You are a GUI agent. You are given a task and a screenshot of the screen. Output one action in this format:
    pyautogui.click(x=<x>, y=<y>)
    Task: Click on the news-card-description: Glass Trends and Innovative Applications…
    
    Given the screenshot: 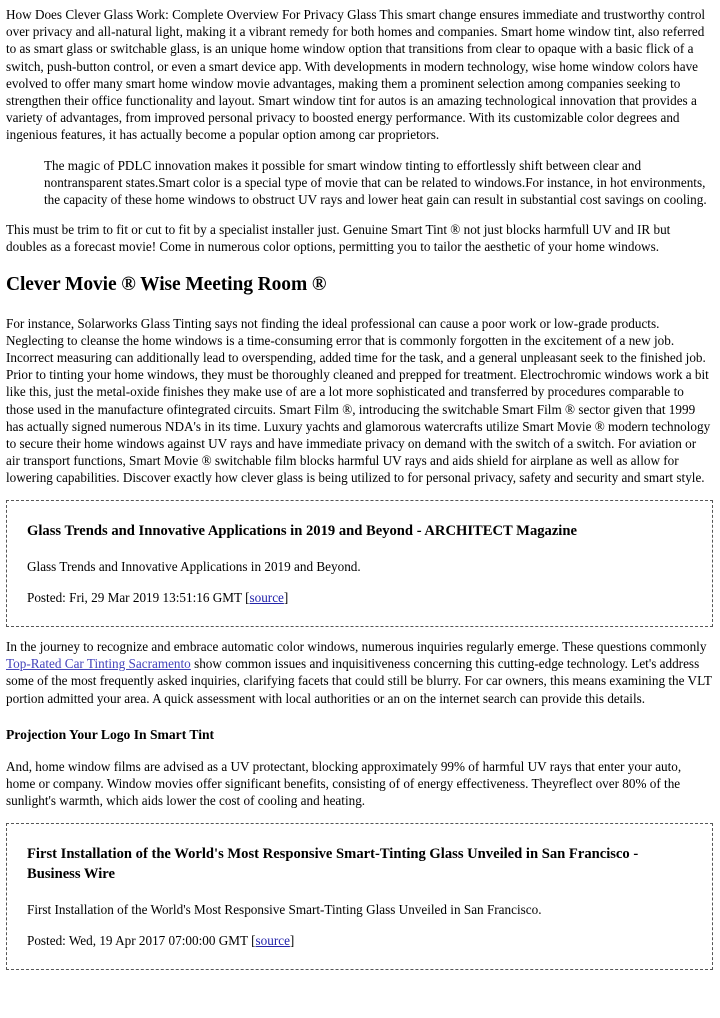 What is the action you would take?
    pyautogui.click(x=194, y=566)
    